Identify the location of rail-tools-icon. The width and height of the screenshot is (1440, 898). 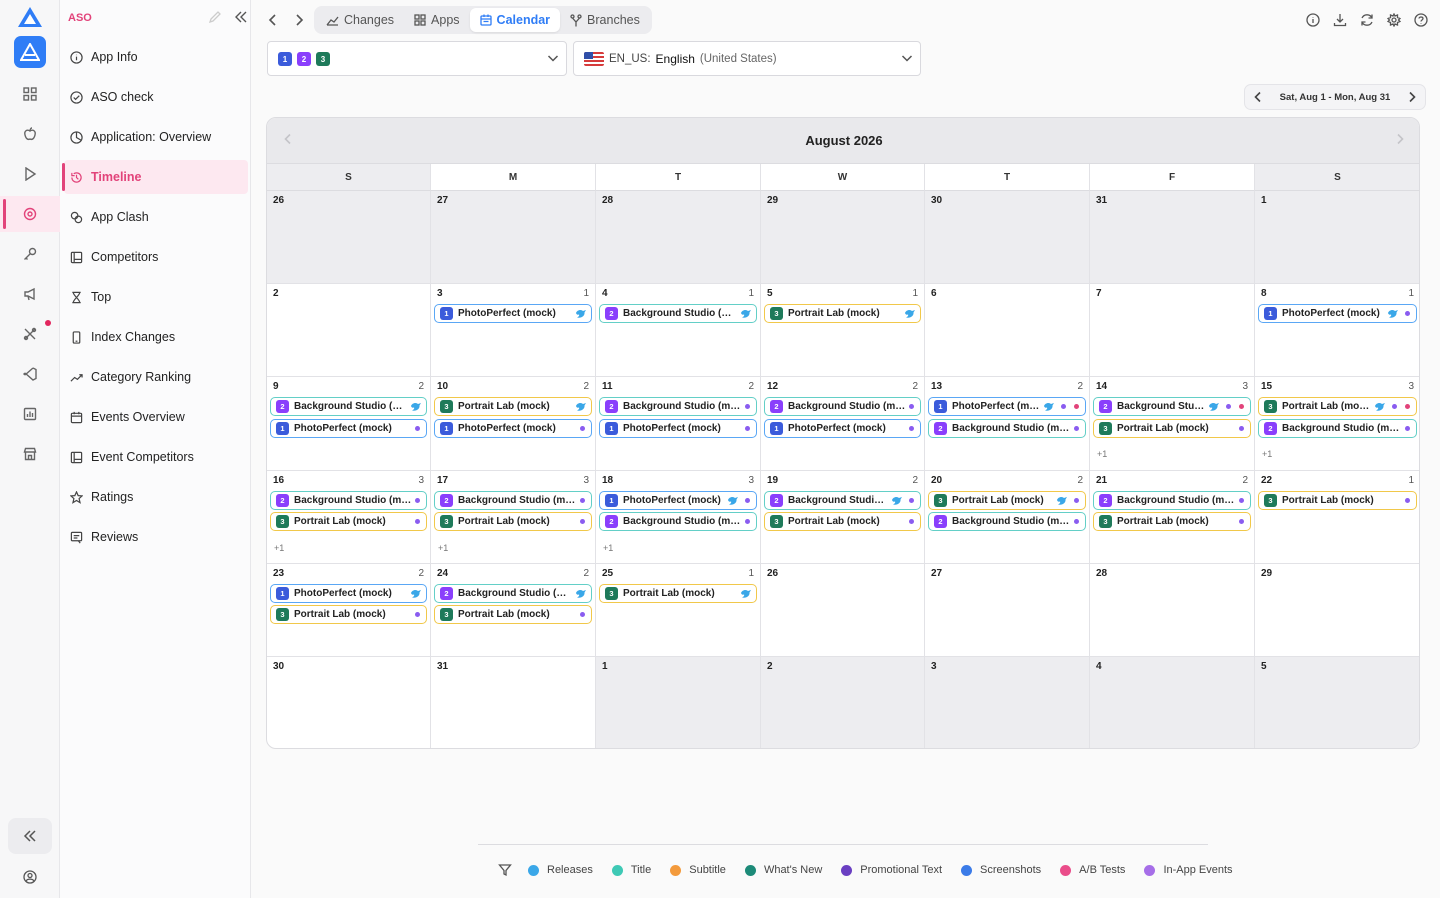
(30, 334).